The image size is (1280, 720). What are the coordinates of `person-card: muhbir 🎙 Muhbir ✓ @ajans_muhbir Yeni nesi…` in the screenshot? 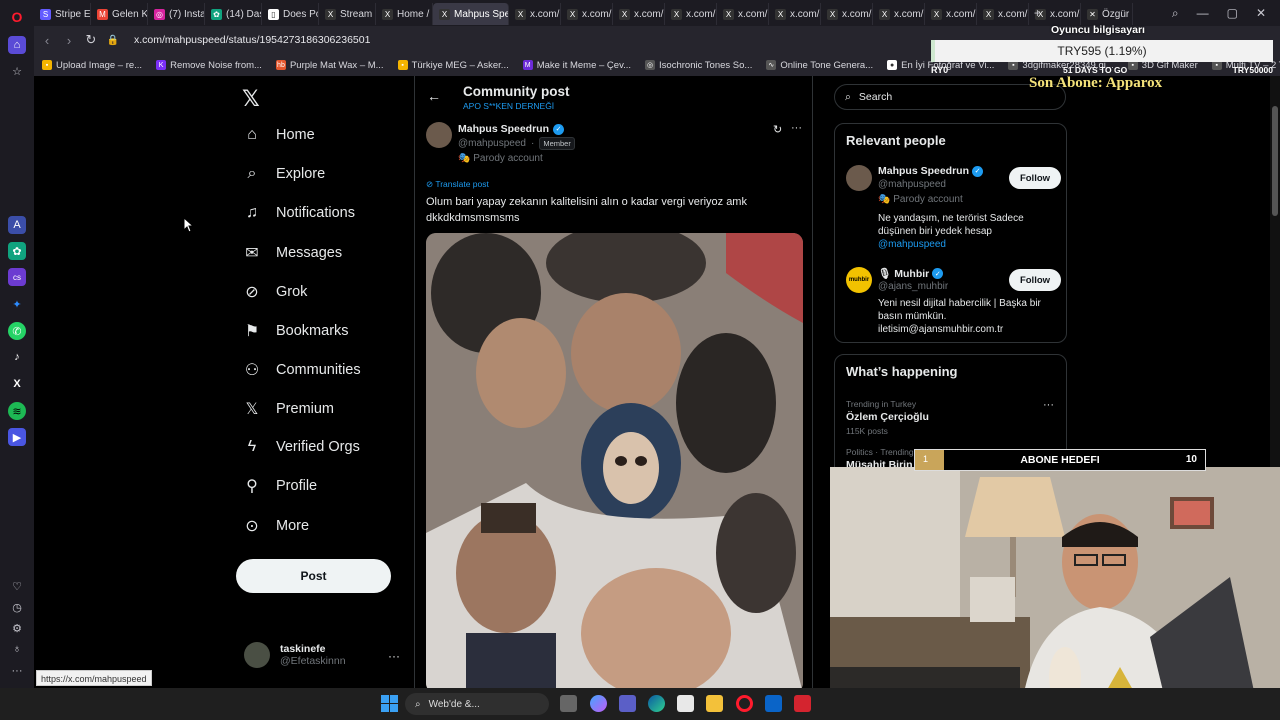 It's located at (953, 302).